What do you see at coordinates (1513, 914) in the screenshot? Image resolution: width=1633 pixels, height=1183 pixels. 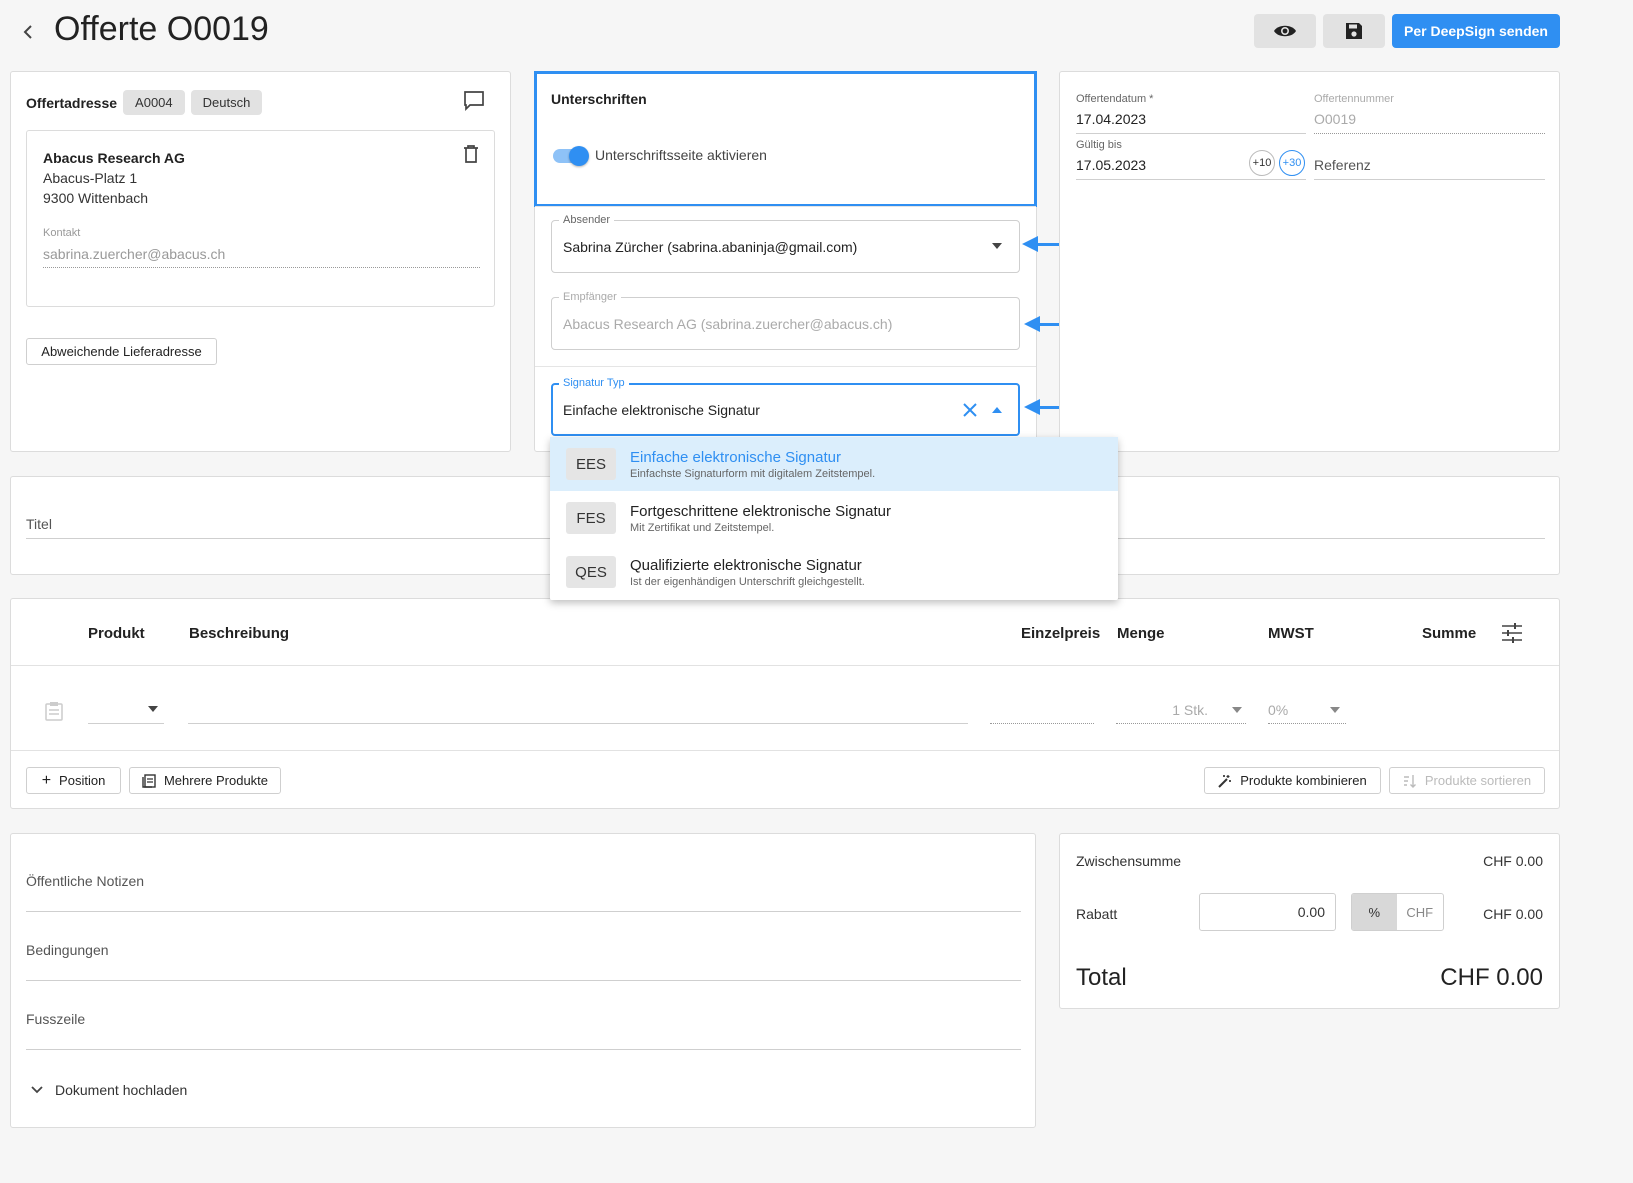 I see `discount-value: CHF 0.00` at bounding box center [1513, 914].